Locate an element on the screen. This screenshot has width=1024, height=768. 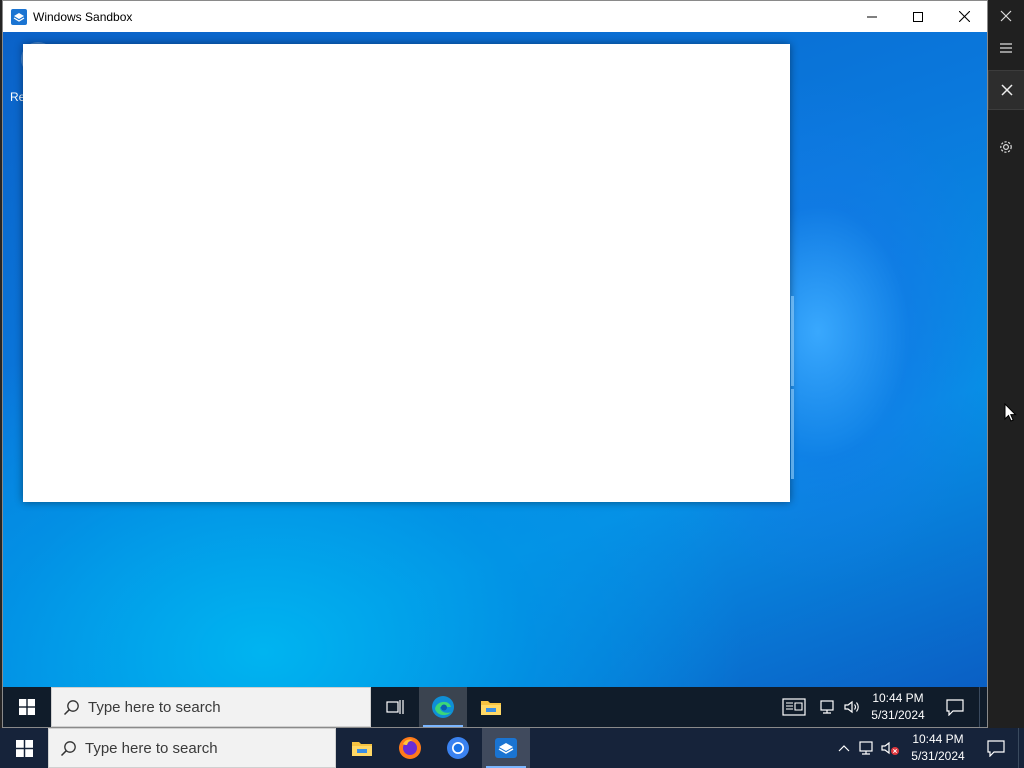
maximize-button is located at coordinates (918, 16).